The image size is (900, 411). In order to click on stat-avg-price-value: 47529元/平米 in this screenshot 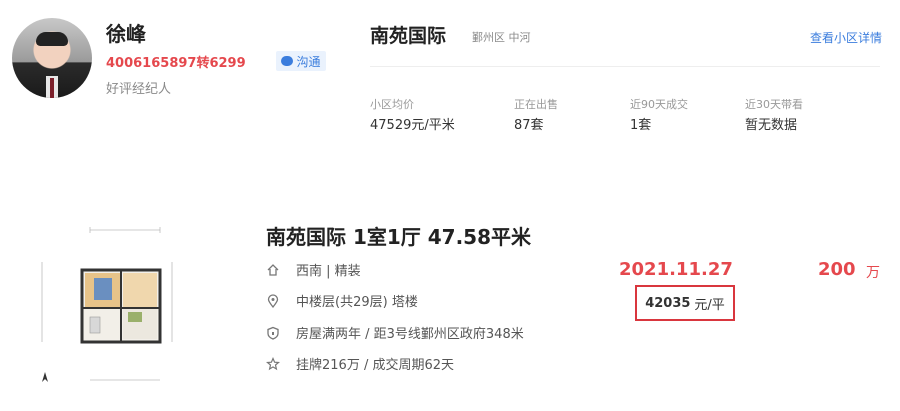, I will do `click(412, 125)`.